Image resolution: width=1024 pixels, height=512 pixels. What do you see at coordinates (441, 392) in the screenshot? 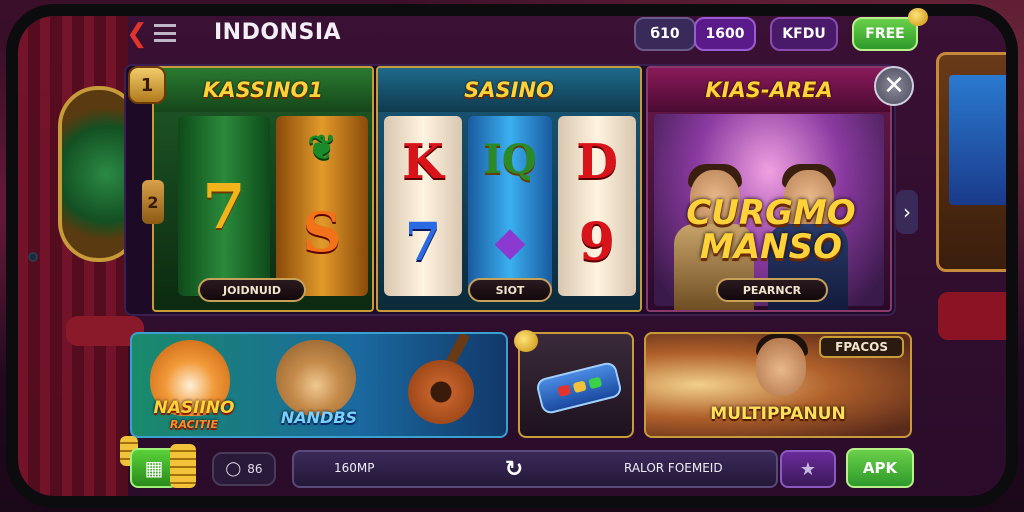
I see `guitar-icon` at bounding box center [441, 392].